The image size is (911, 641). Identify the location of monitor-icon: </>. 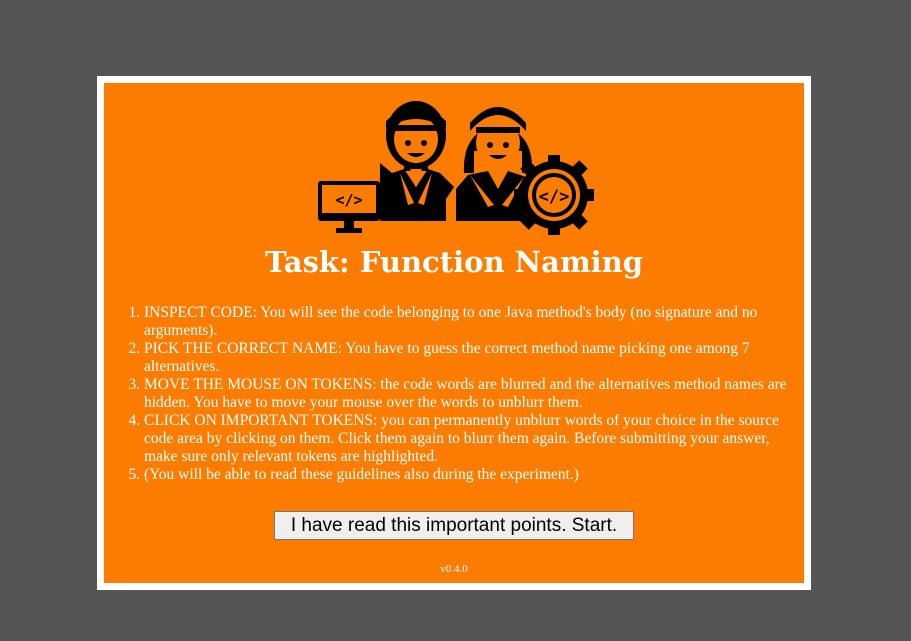
(349, 207).